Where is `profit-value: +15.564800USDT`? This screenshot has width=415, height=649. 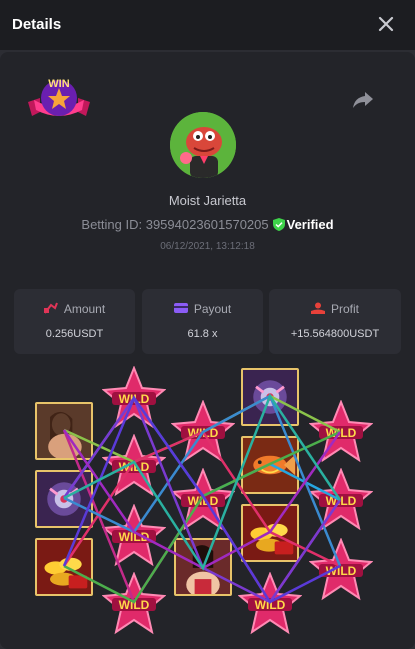 profit-value: +15.564800USDT is located at coordinates (335, 334).